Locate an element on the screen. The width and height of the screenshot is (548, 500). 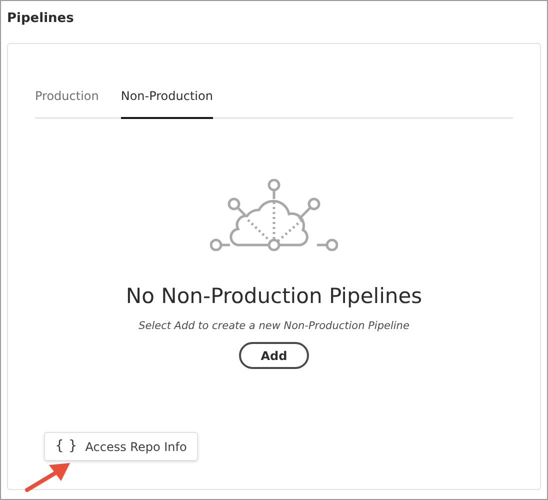
cloud-network-icon is located at coordinates (274, 215).